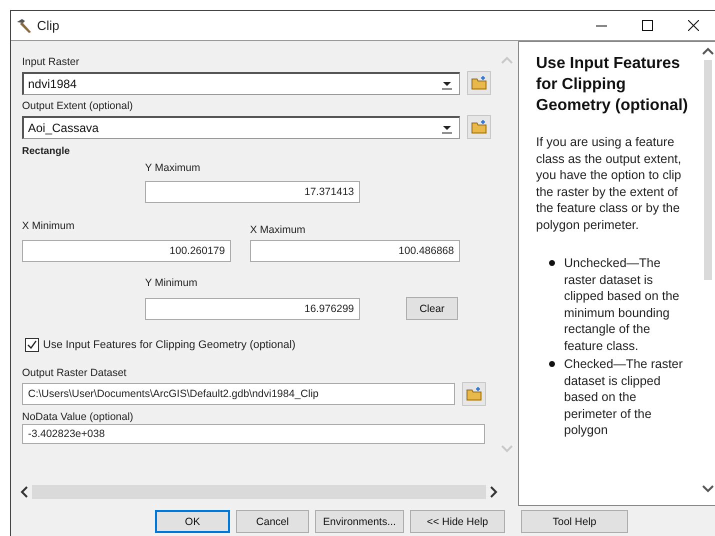 The height and width of the screenshot is (536, 715). What do you see at coordinates (708, 489) in the screenshot?
I see `scroll-down-icon` at bounding box center [708, 489].